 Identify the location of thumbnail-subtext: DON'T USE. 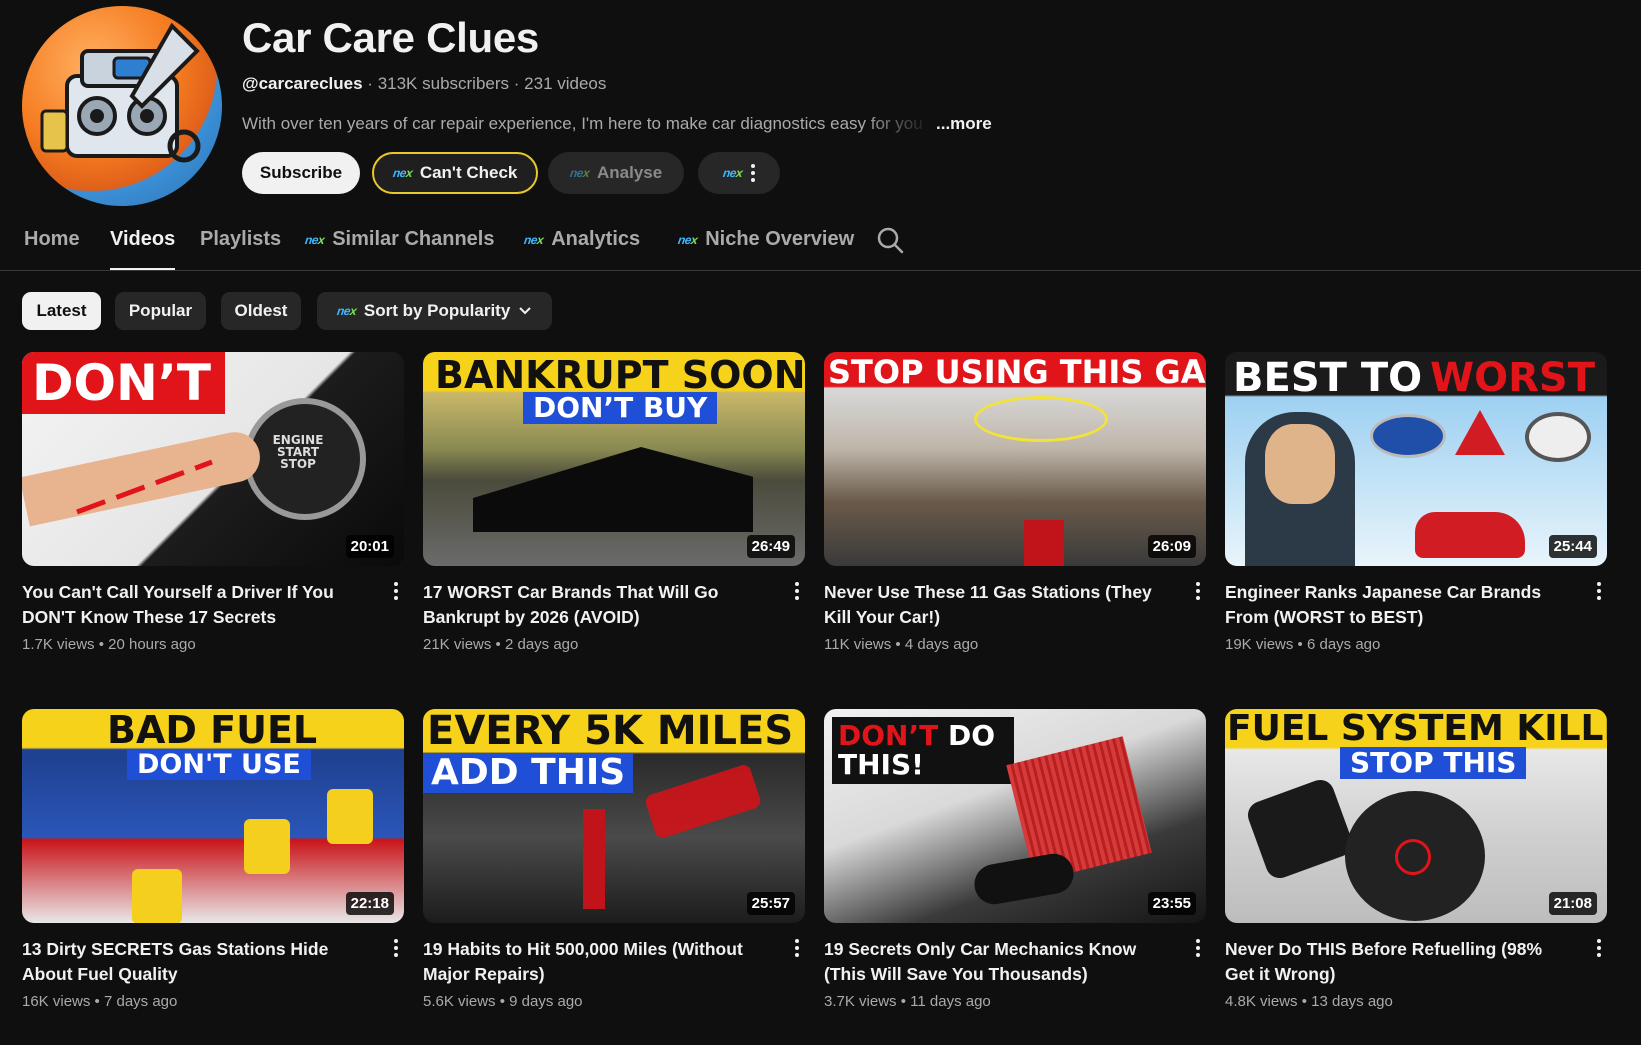
(219, 764).